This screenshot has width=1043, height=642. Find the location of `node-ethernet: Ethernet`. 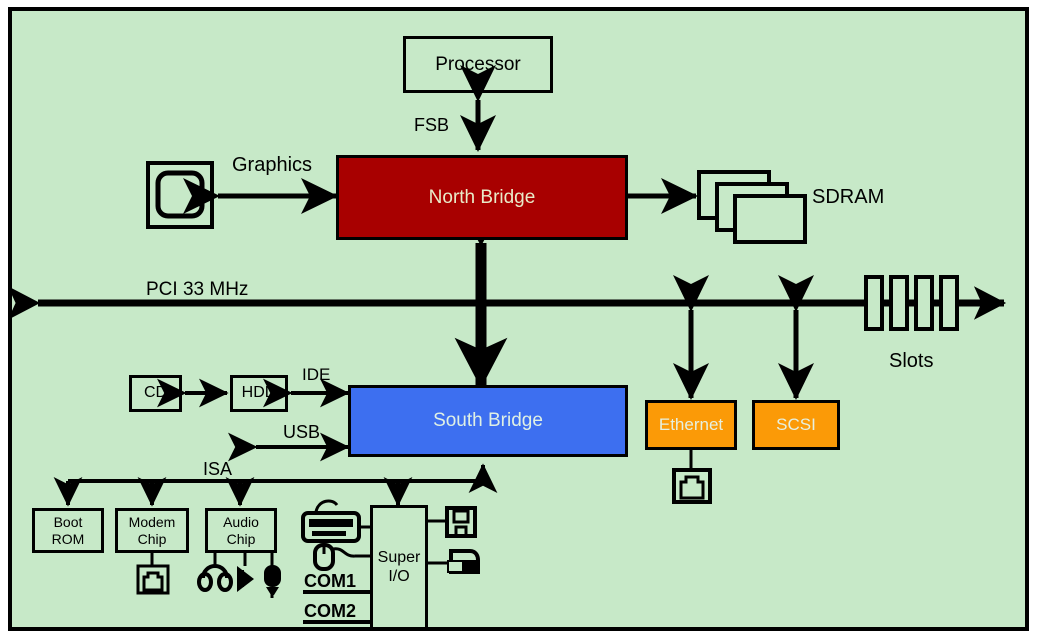

node-ethernet: Ethernet is located at coordinates (691, 425).